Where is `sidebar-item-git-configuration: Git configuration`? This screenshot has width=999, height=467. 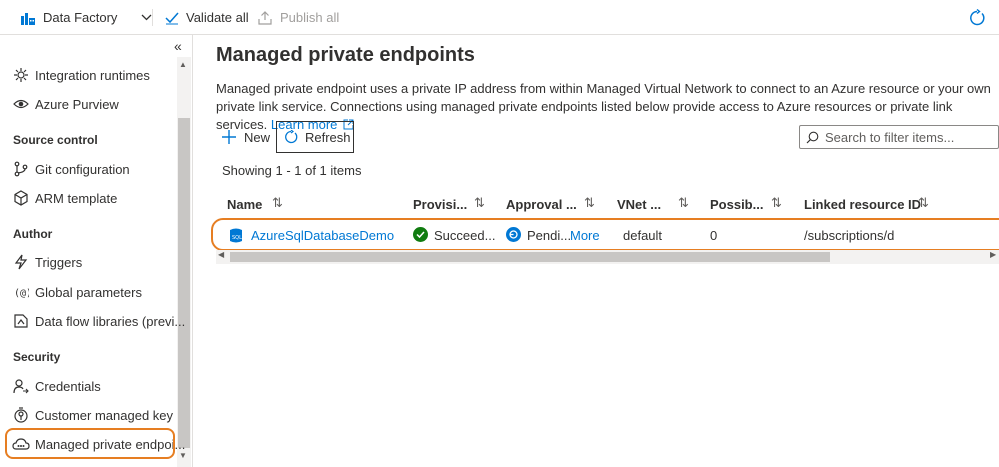
sidebar-item-git-configuration: Git configuration is located at coordinates (71, 169).